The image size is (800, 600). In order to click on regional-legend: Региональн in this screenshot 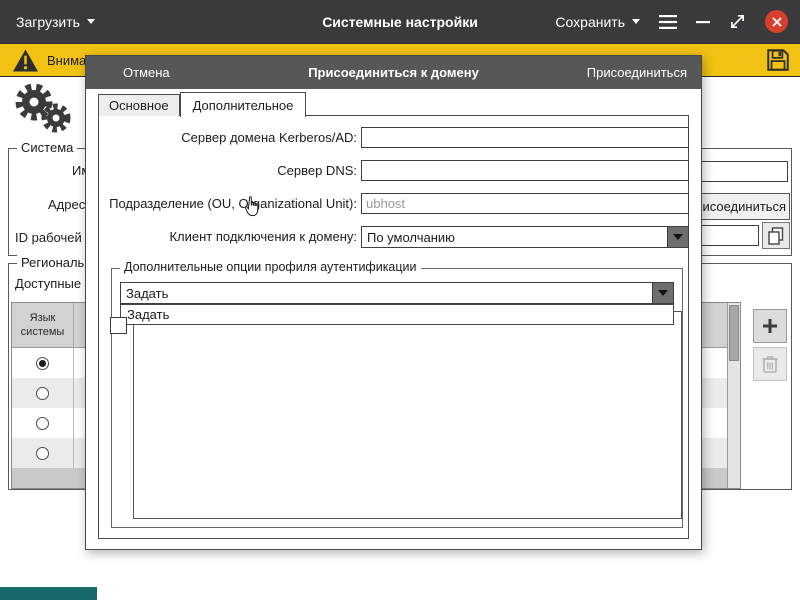, I will do `click(56, 262)`.